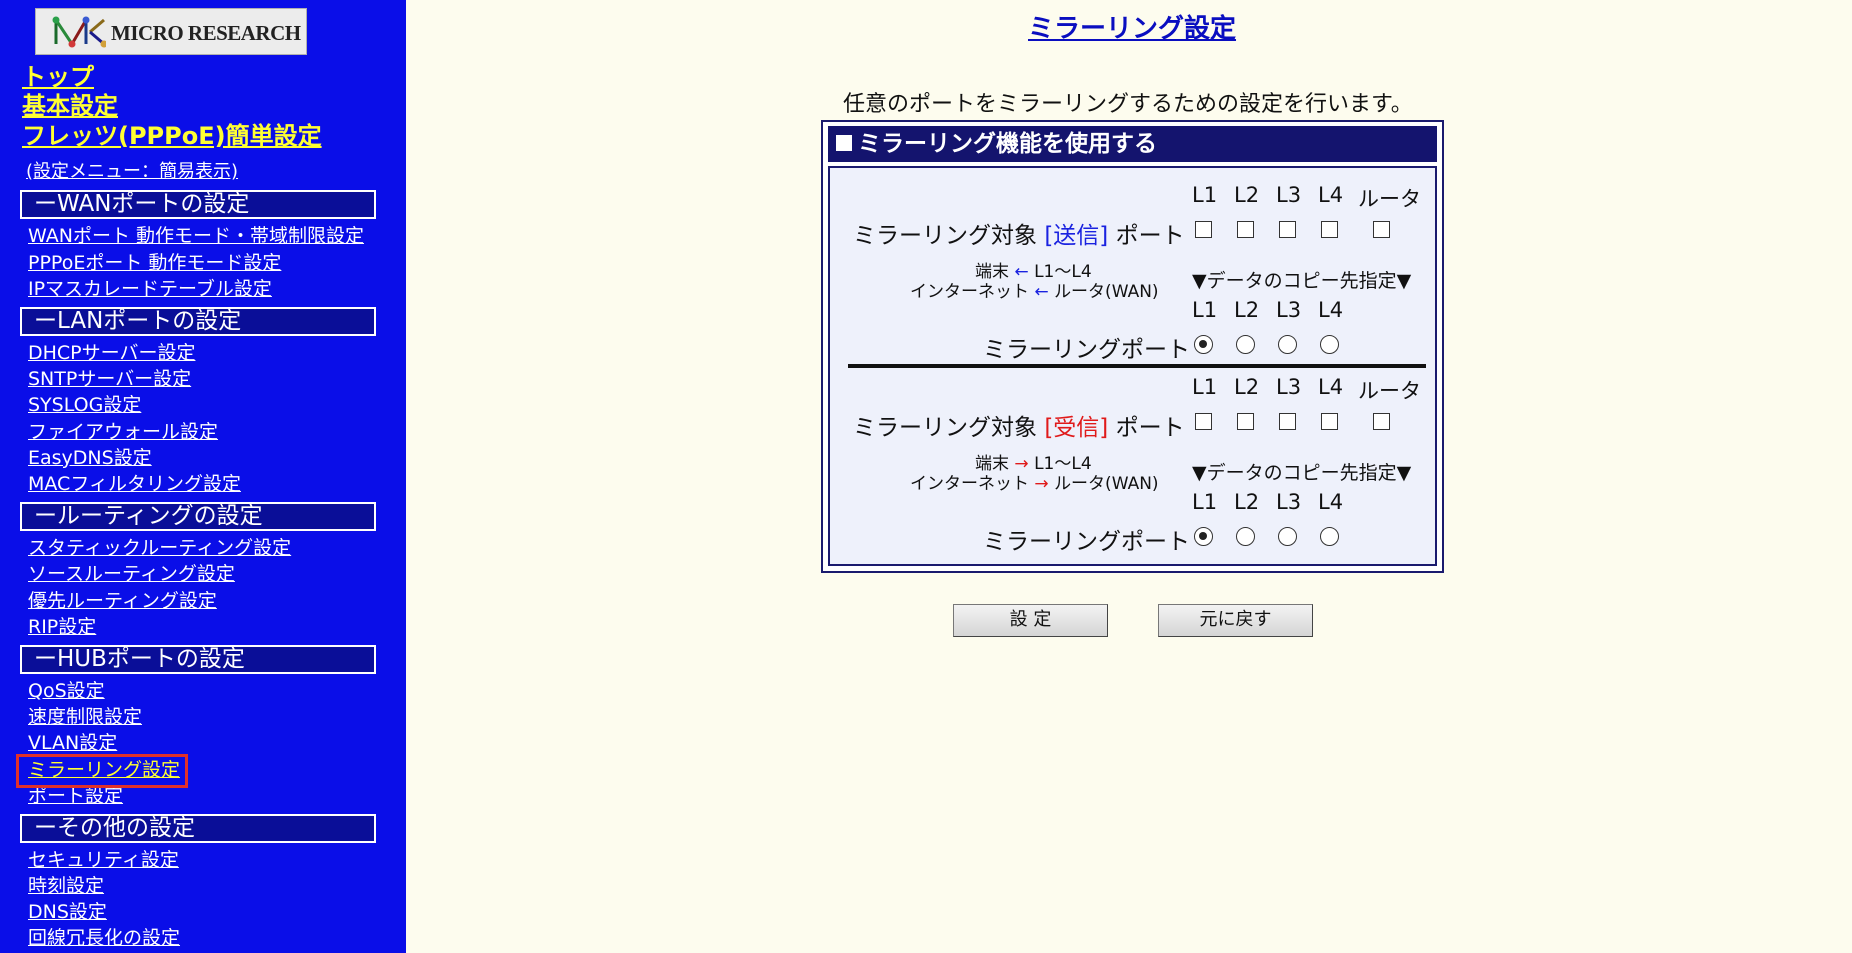  What do you see at coordinates (1331, 195) in the screenshot?
I see `send-header-l4: L4` at bounding box center [1331, 195].